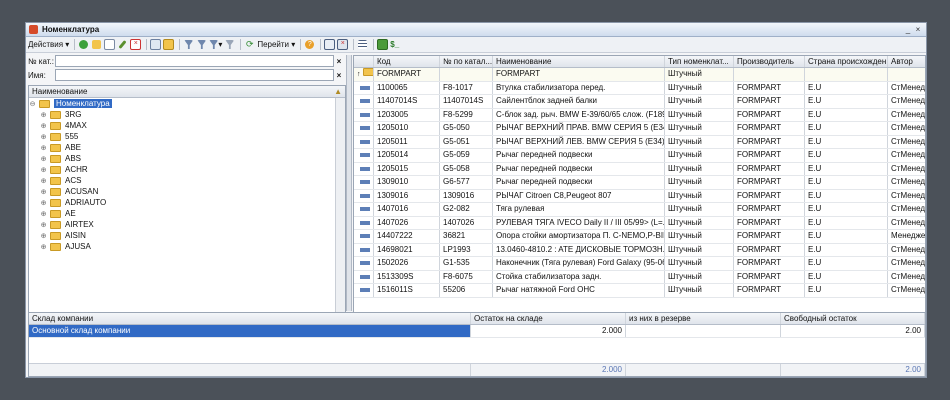  What do you see at coordinates (229, 44) in the screenshot?
I see `clear-filter-icon` at bounding box center [229, 44].